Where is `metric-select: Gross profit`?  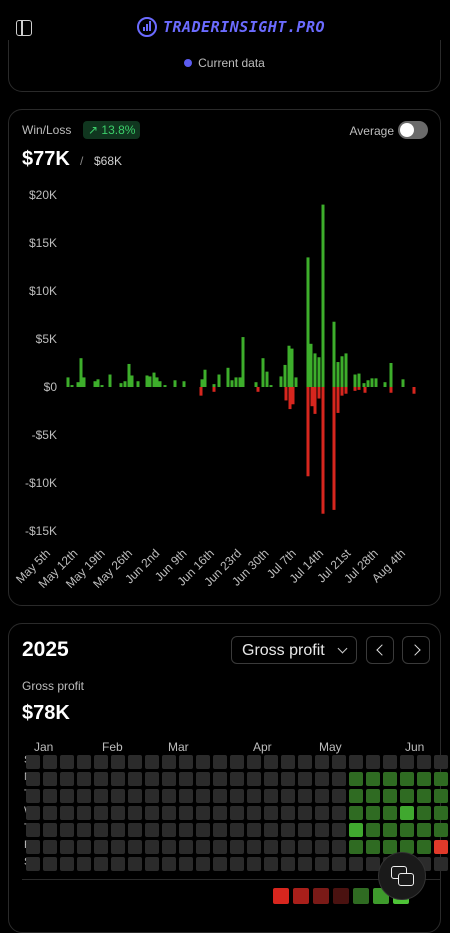
metric-select: Gross profit is located at coordinates (294, 650).